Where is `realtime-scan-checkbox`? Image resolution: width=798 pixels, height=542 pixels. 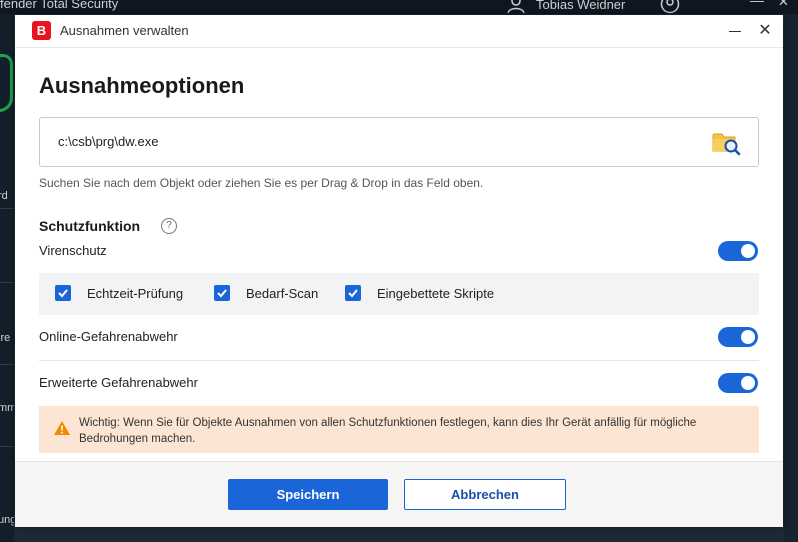
realtime-scan-checkbox is located at coordinates (63, 293).